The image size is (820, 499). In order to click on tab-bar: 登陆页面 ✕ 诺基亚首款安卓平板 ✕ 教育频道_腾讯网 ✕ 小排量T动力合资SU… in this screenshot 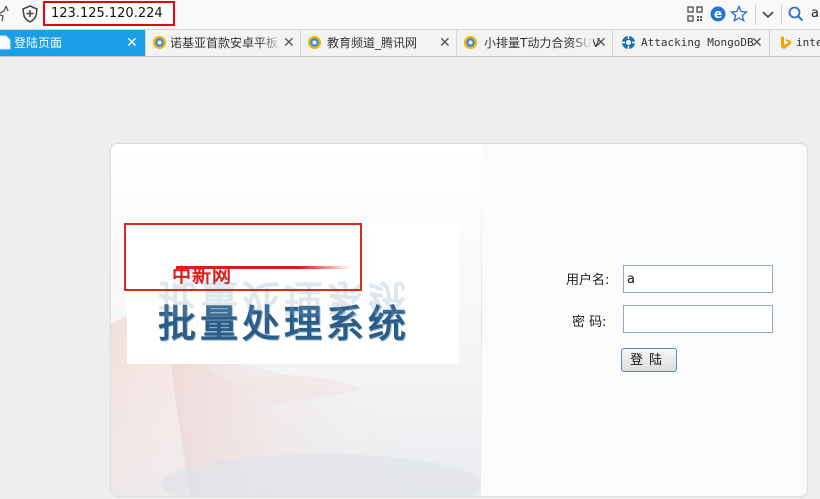, I will do `click(410, 43)`.